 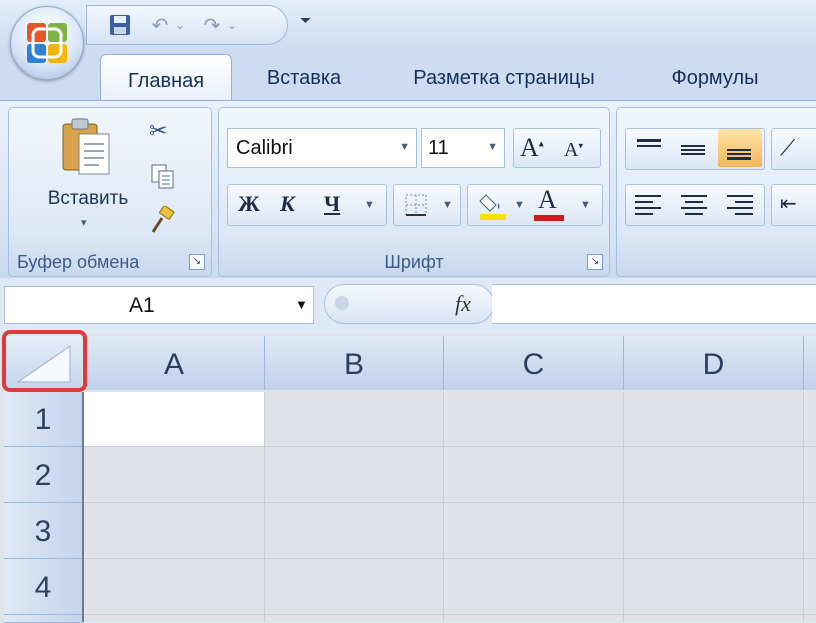 What do you see at coordinates (43, 419) in the screenshot?
I see `row-header-1: 1` at bounding box center [43, 419].